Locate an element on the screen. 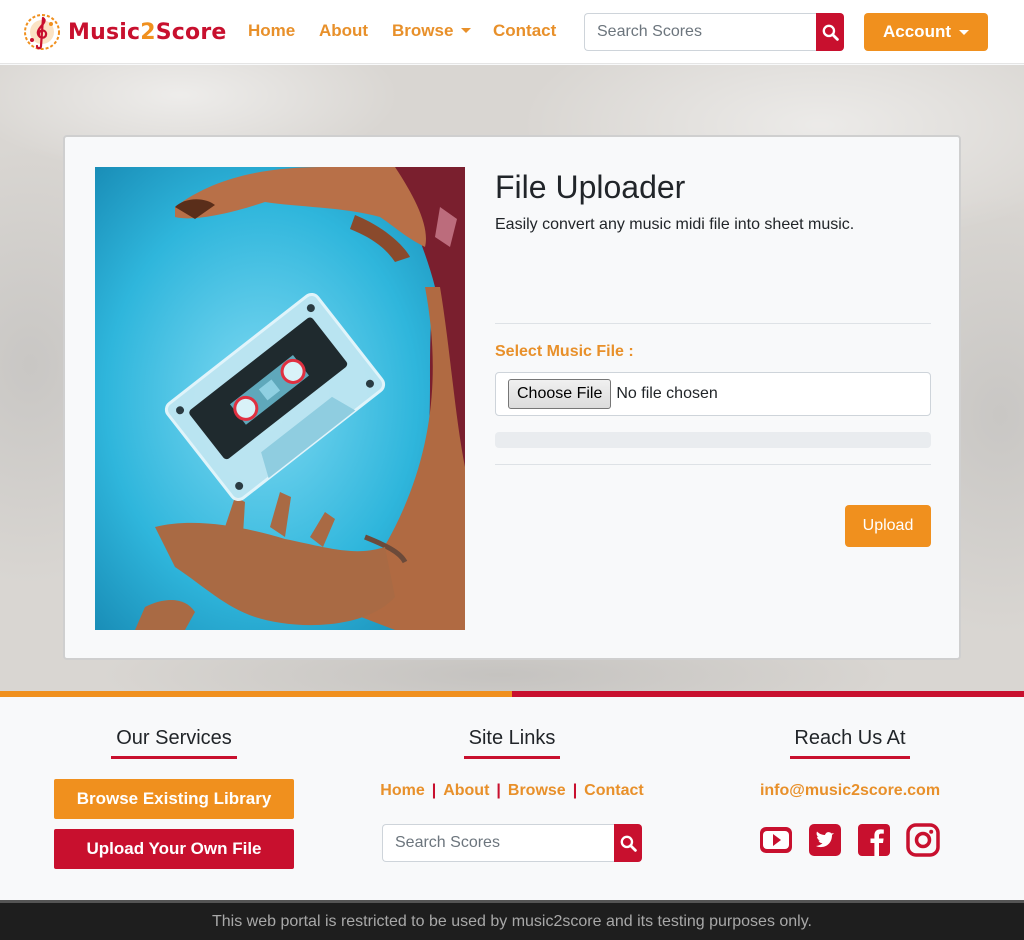  upload-own-file-button: Upload Your Own File is located at coordinates (174, 849).